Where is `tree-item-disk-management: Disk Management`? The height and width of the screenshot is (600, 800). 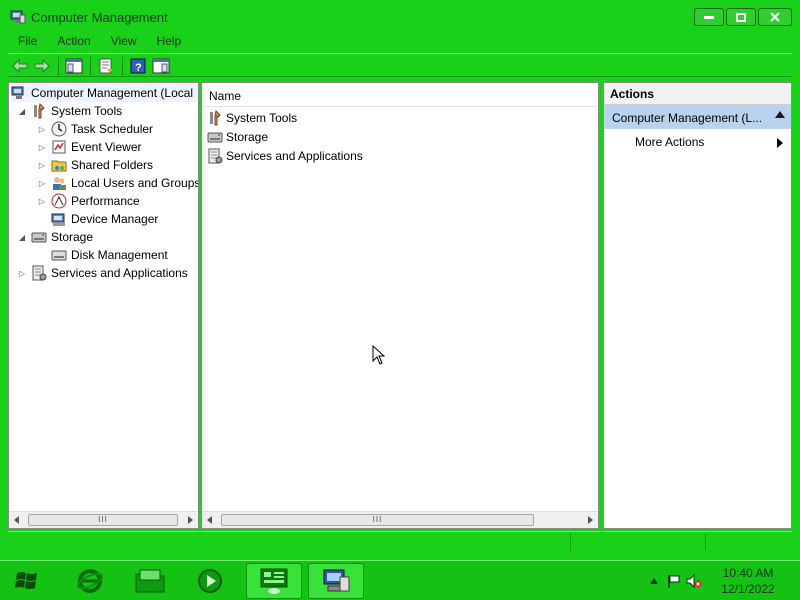 tree-item-disk-management: Disk Management is located at coordinates (109, 255).